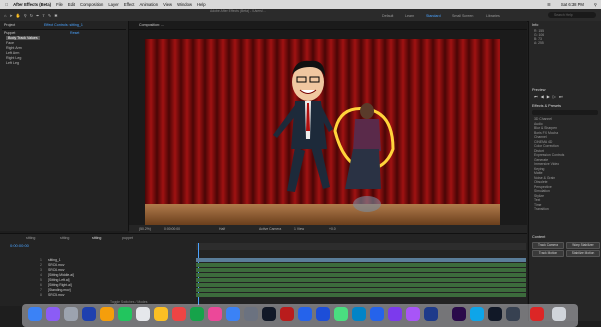 Image resolution: width=601 pixels, height=327 pixels. What do you see at coordinates (583, 245) in the screenshot?
I see `warp-stabilizer-button: Warp Stabilizer` at bounding box center [583, 245].